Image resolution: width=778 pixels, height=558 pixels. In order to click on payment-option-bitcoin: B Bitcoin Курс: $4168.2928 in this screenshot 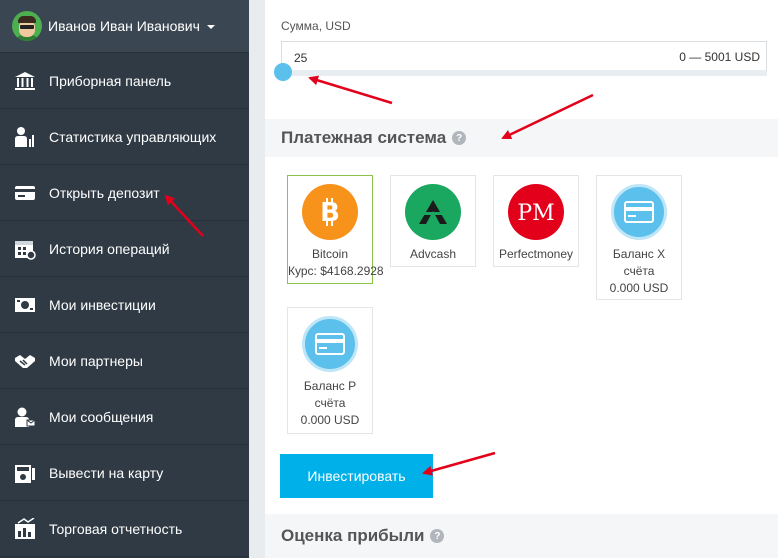, I will do `click(335, 229)`.